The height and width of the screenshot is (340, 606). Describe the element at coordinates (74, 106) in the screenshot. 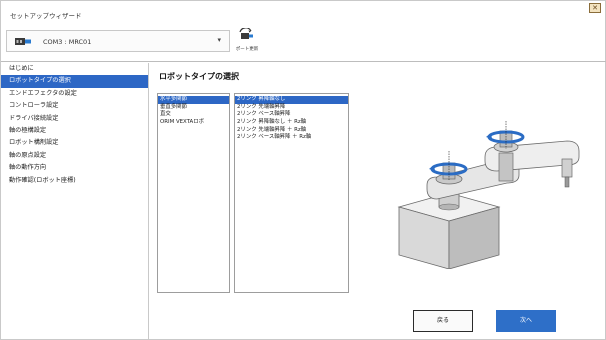

I see `sidebar-item-controller: コントローラ設定` at that location.